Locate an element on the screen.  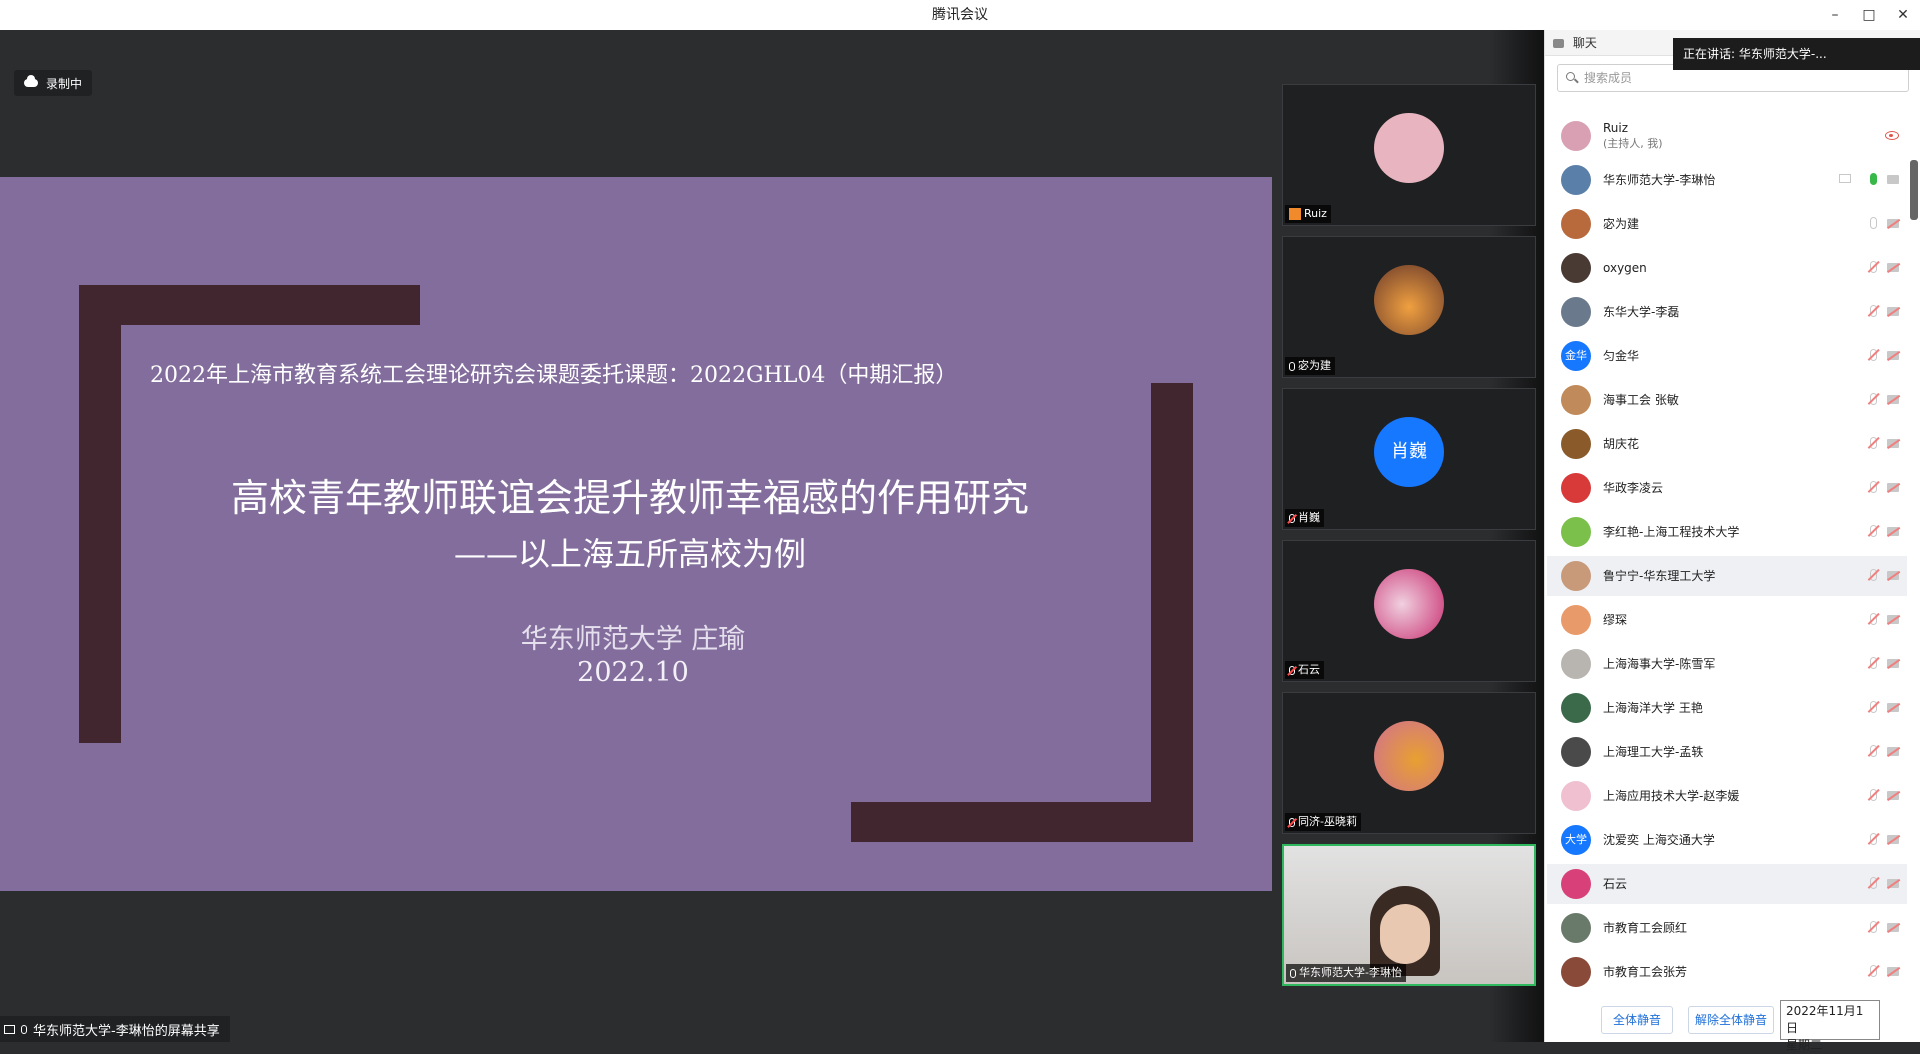
member-name: 市教育工会顾红 is located at coordinates (1645, 927).